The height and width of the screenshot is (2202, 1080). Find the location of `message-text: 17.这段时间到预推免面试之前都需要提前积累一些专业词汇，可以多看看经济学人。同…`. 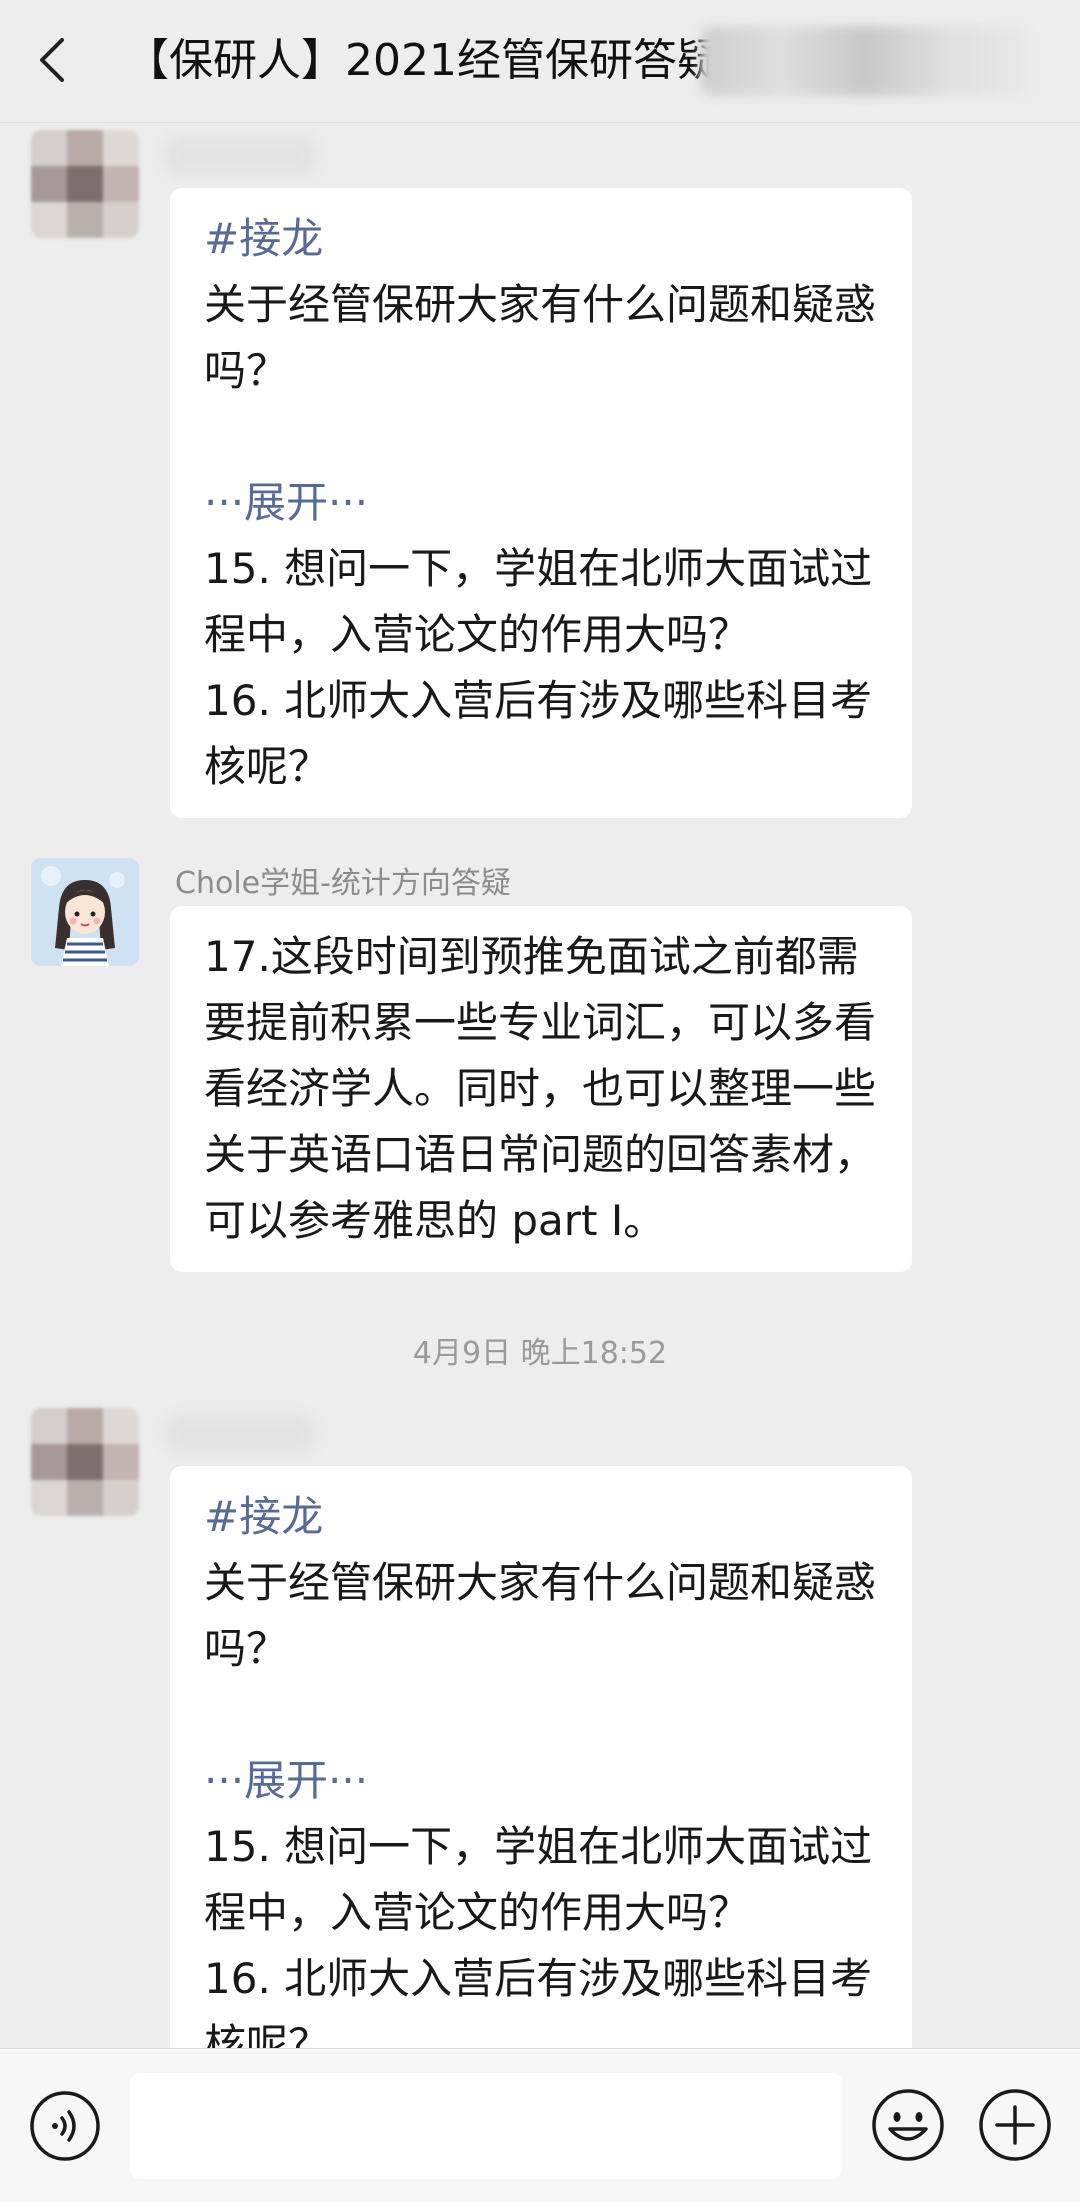

message-text: 17.这段时间到预推免面试之前都需要提前积累一些专业词汇，可以多看看经济学人。同… is located at coordinates (540, 1088).